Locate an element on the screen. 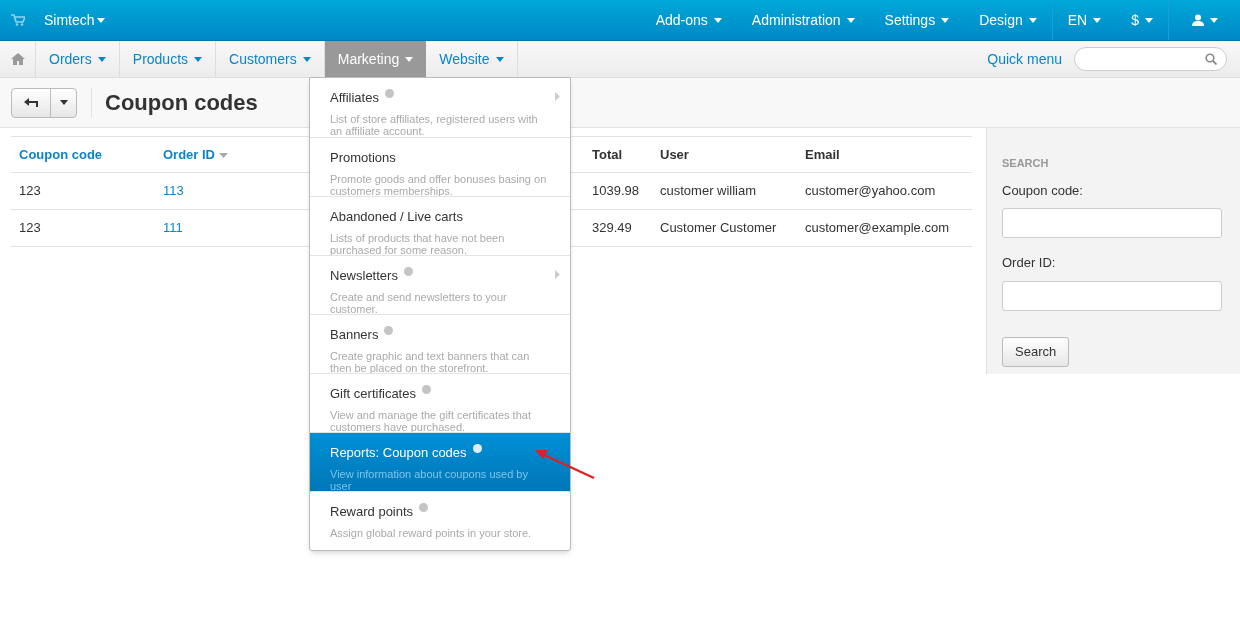  menu-item-title: Newsletters is located at coordinates (364, 276).